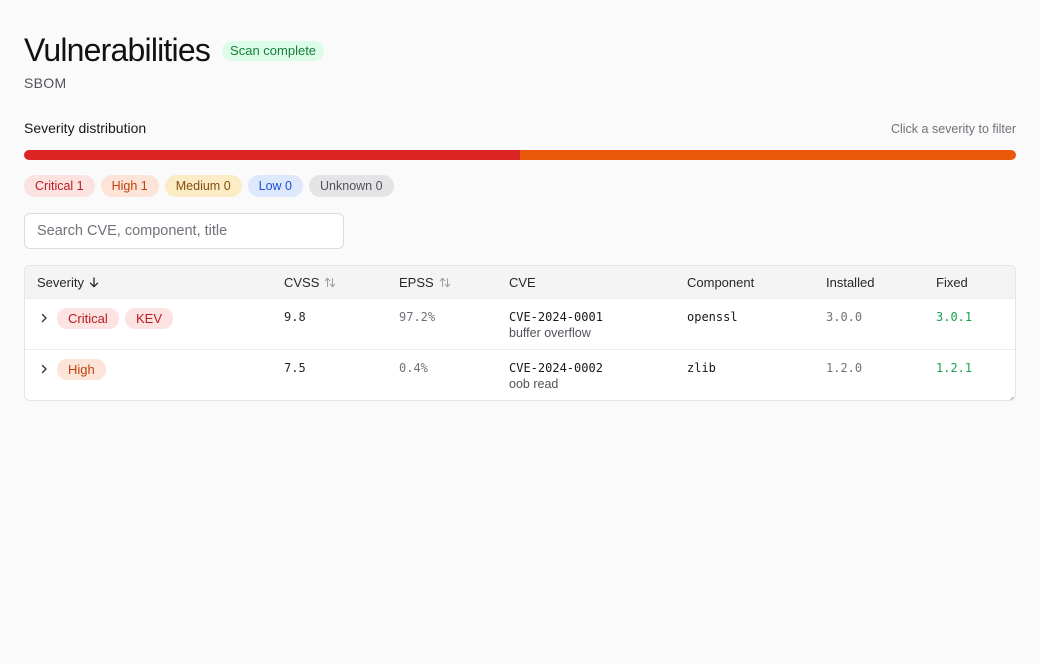 The height and width of the screenshot is (664, 1040). I want to click on scan-status-badge: Scan complete, so click(273, 51).